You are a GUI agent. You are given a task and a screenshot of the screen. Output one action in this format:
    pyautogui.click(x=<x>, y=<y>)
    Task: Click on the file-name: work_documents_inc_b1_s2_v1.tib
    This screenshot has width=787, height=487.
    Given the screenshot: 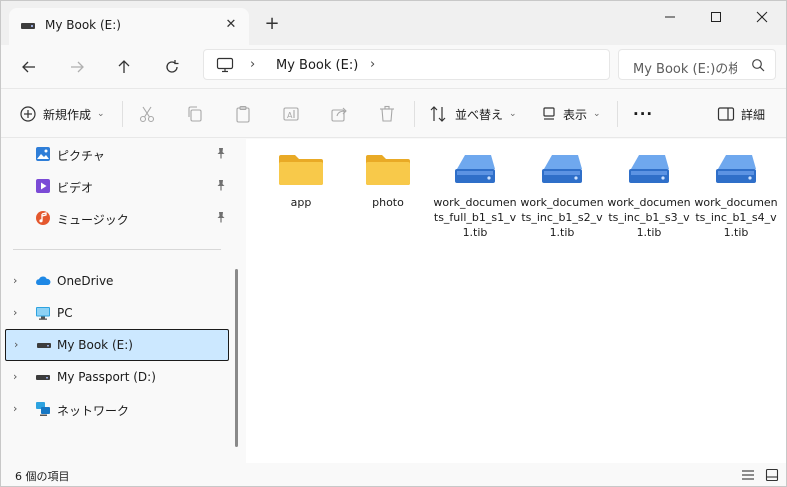 What is the action you would take?
    pyautogui.click(x=562, y=217)
    